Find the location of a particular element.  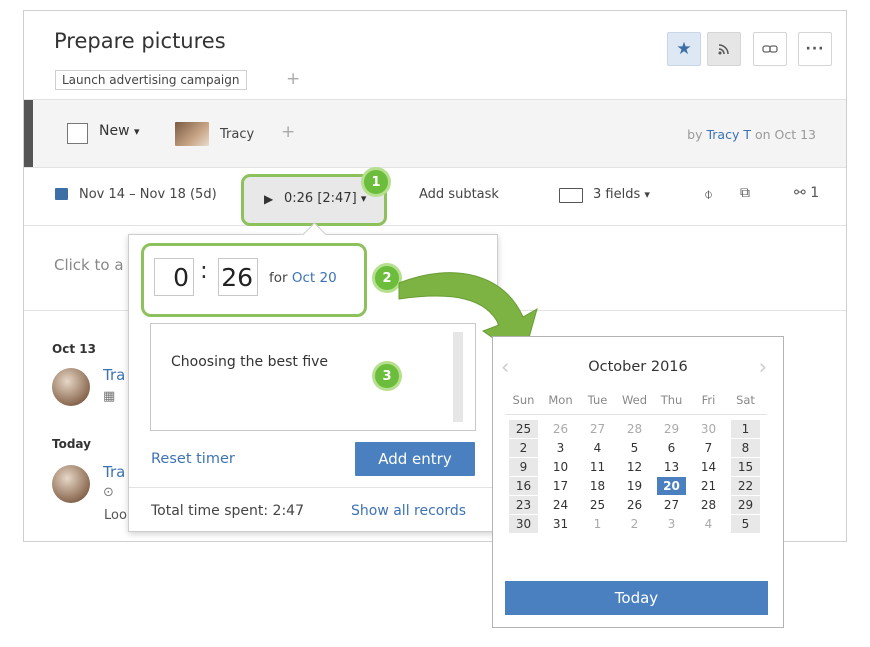

hours-input: 0 is located at coordinates (174, 277).